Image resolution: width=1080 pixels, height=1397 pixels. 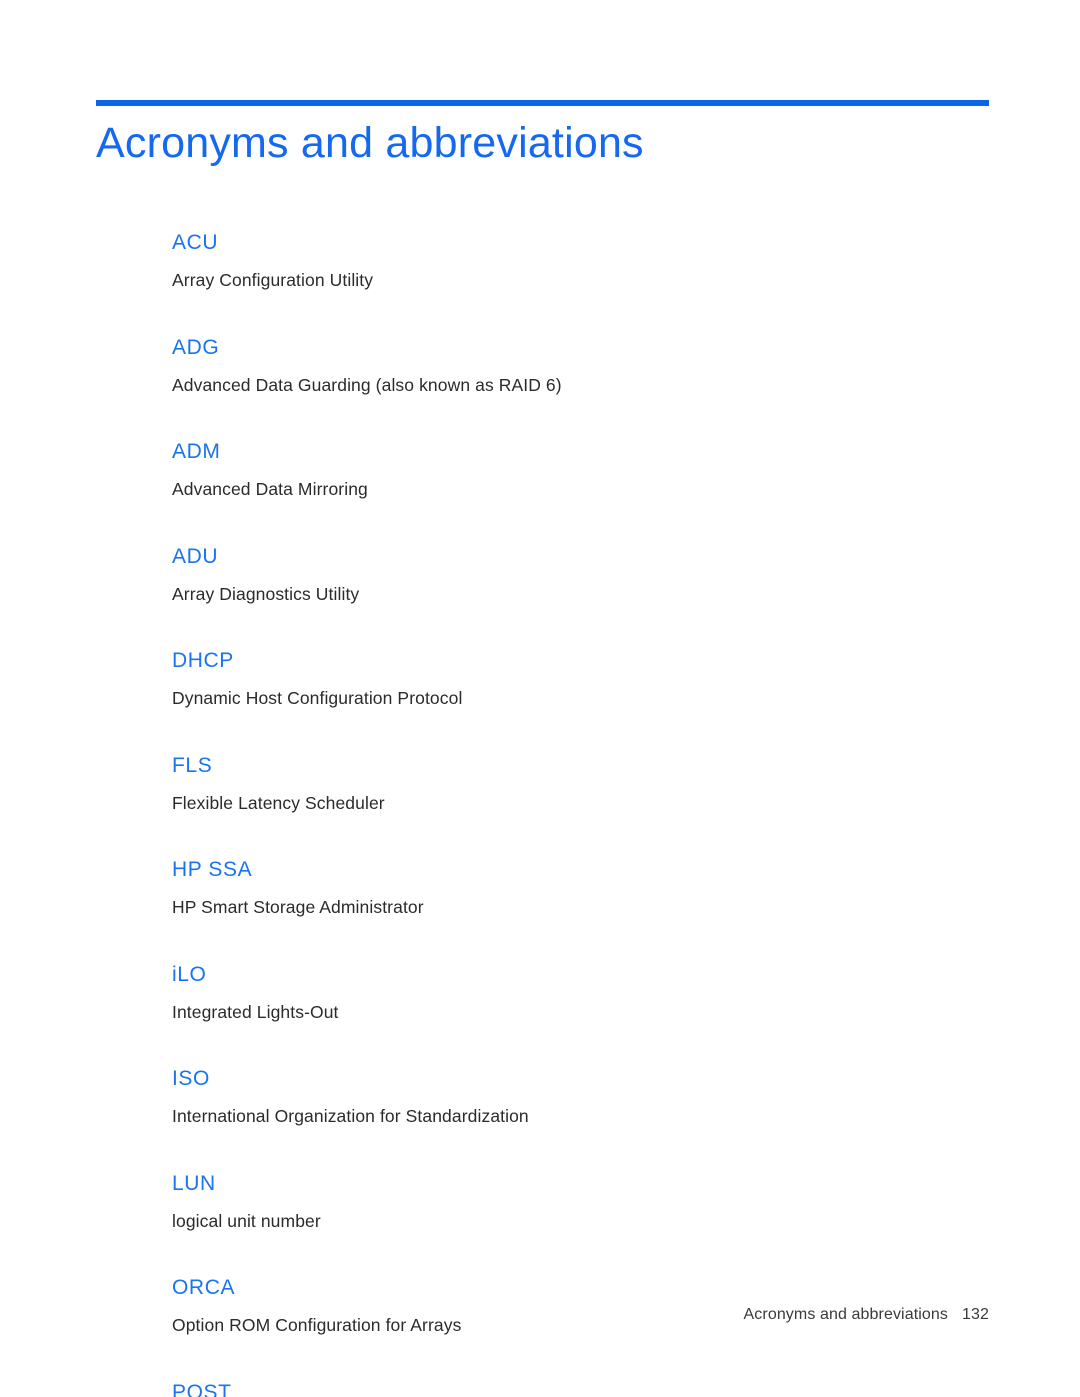 What do you see at coordinates (298, 907) in the screenshot?
I see `glossary-definition: HP Smart Storage Administrator` at bounding box center [298, 907].